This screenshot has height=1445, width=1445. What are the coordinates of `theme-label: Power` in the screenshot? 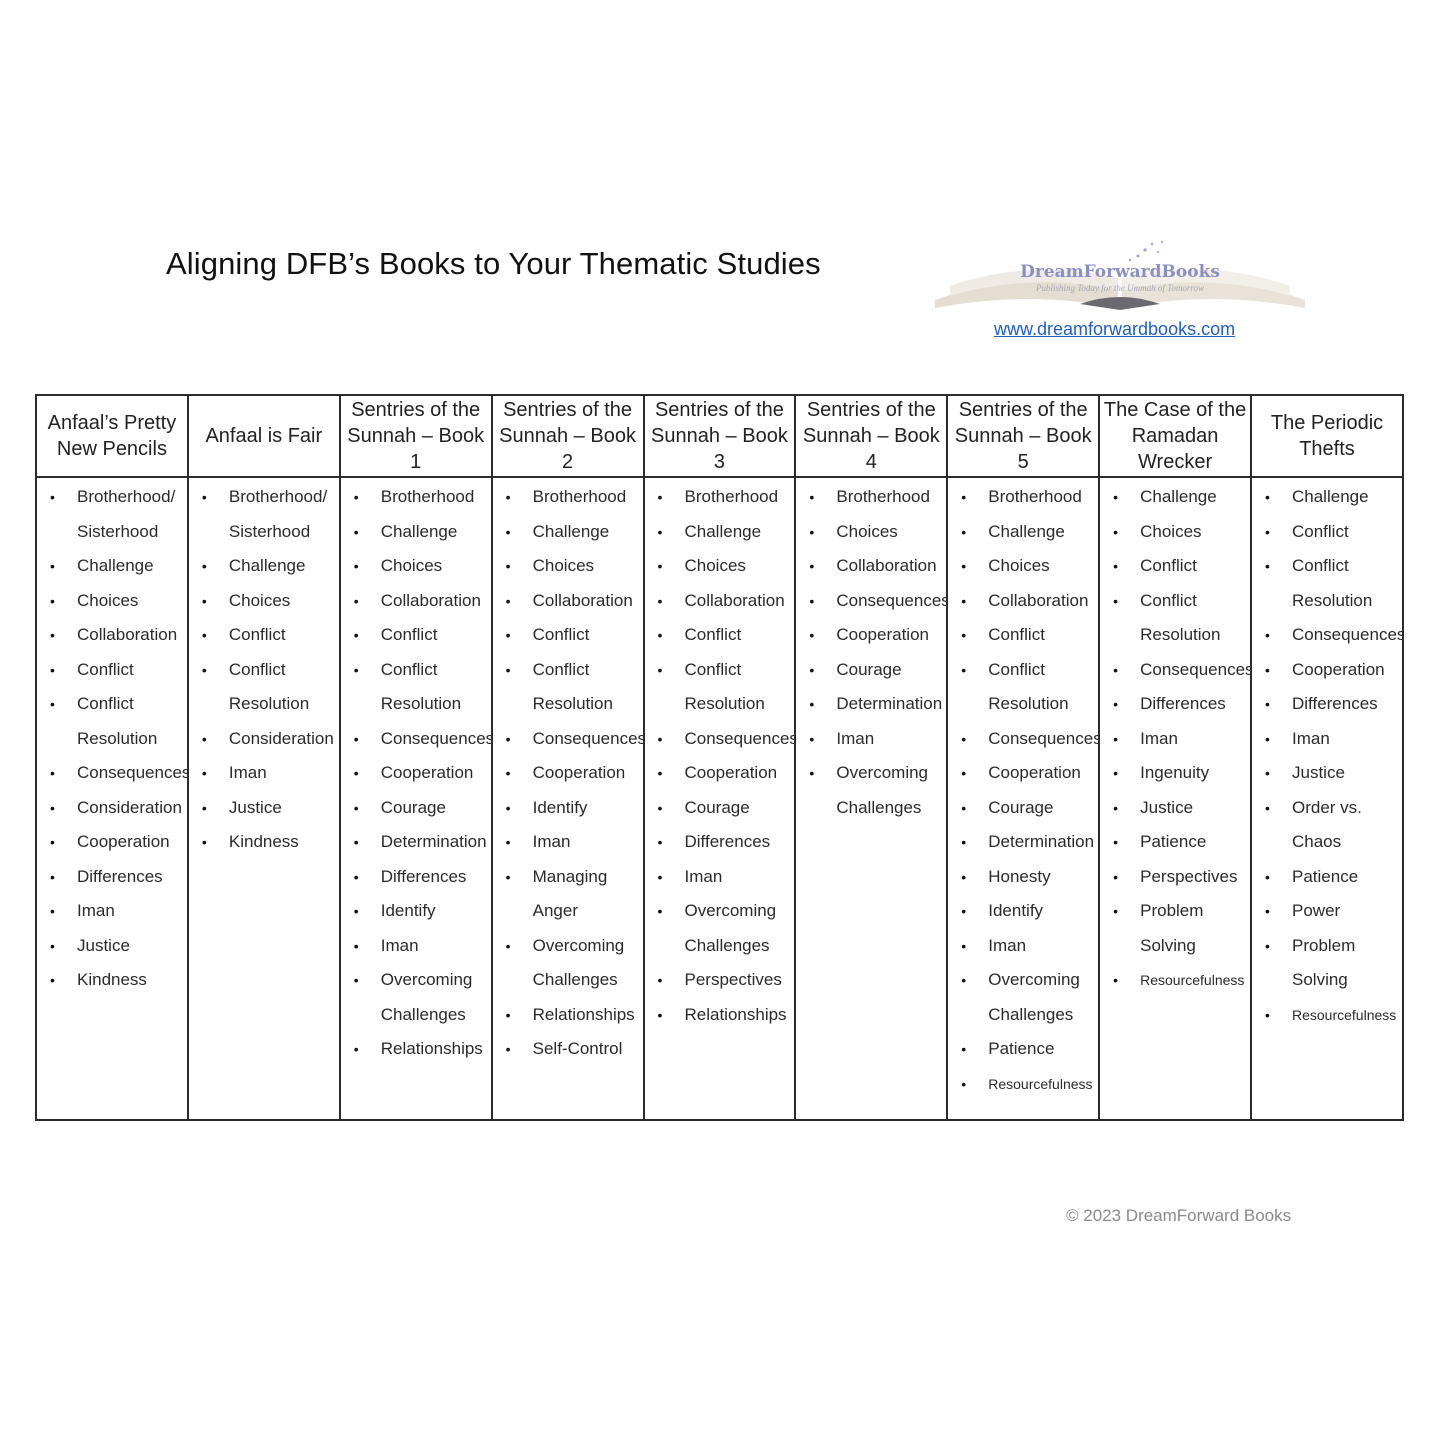 It's located at (1316, 910).